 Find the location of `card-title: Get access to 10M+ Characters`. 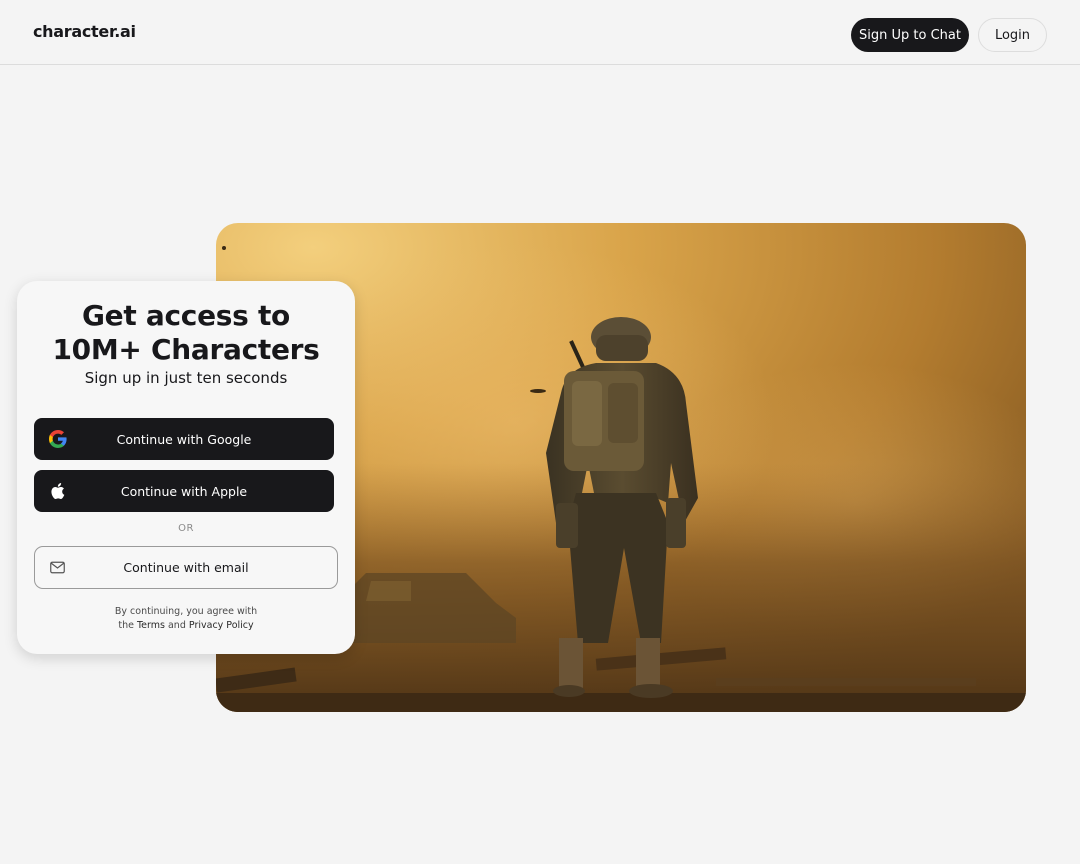

card-title: Get access to 10M+ Characters is located at coordinates (186, 333).